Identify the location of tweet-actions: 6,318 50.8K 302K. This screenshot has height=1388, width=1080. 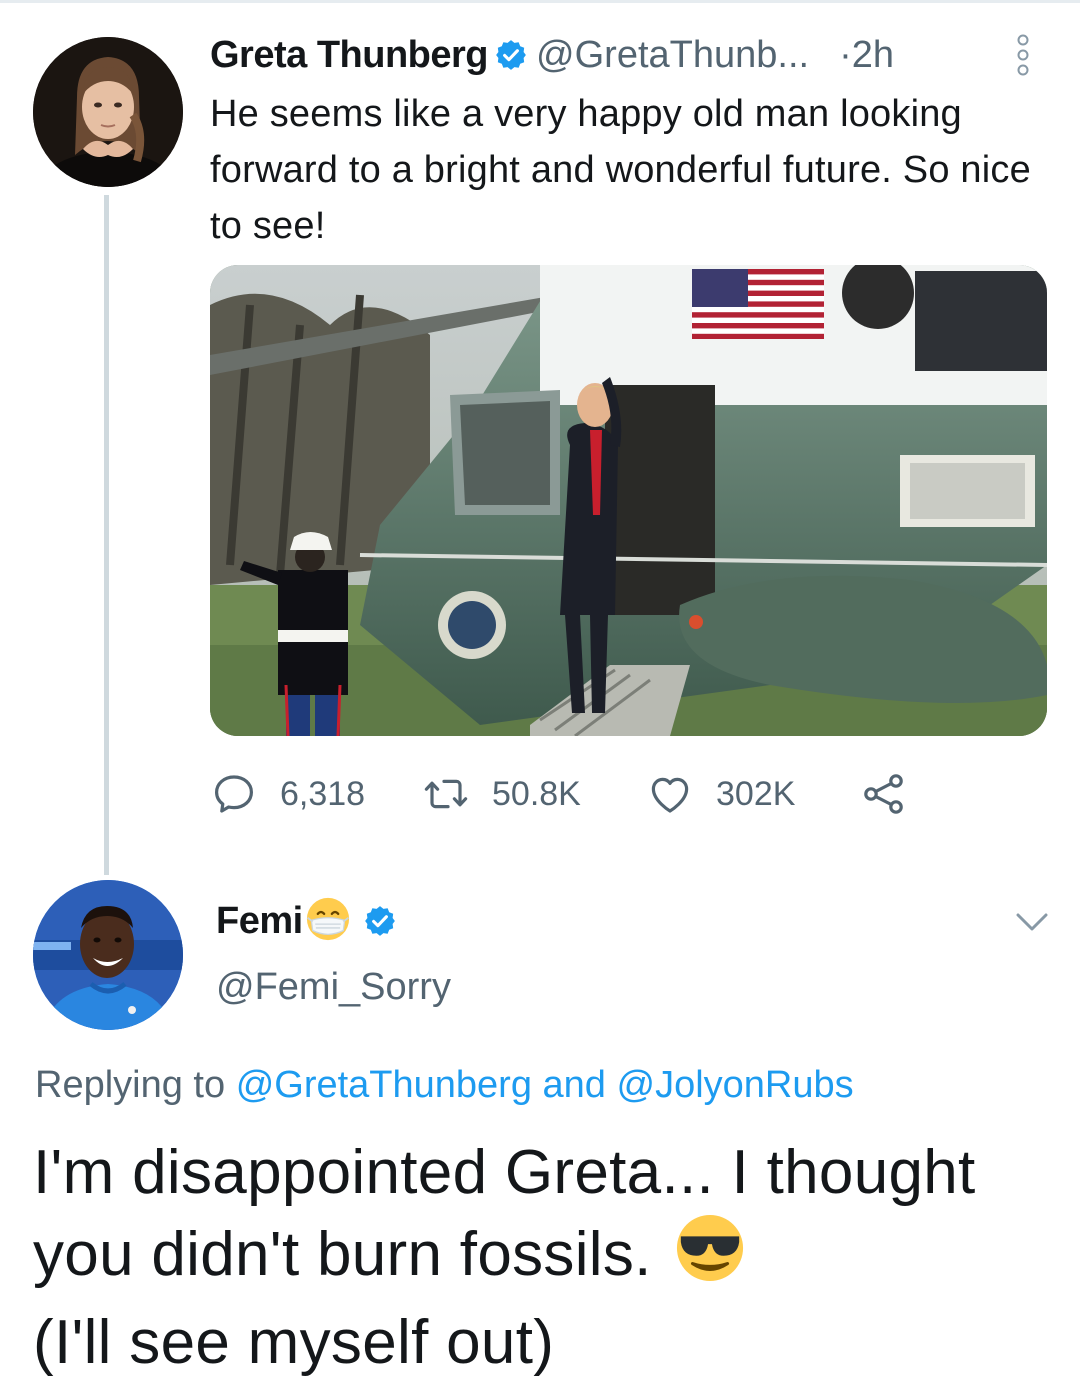
(570, 794).